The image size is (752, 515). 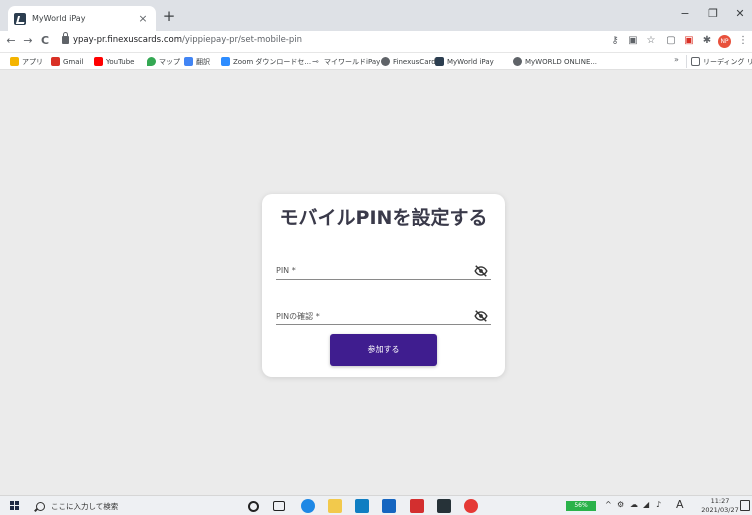 I want to click on bookmark-gmail: Gmail, so click(x=67, y=61).